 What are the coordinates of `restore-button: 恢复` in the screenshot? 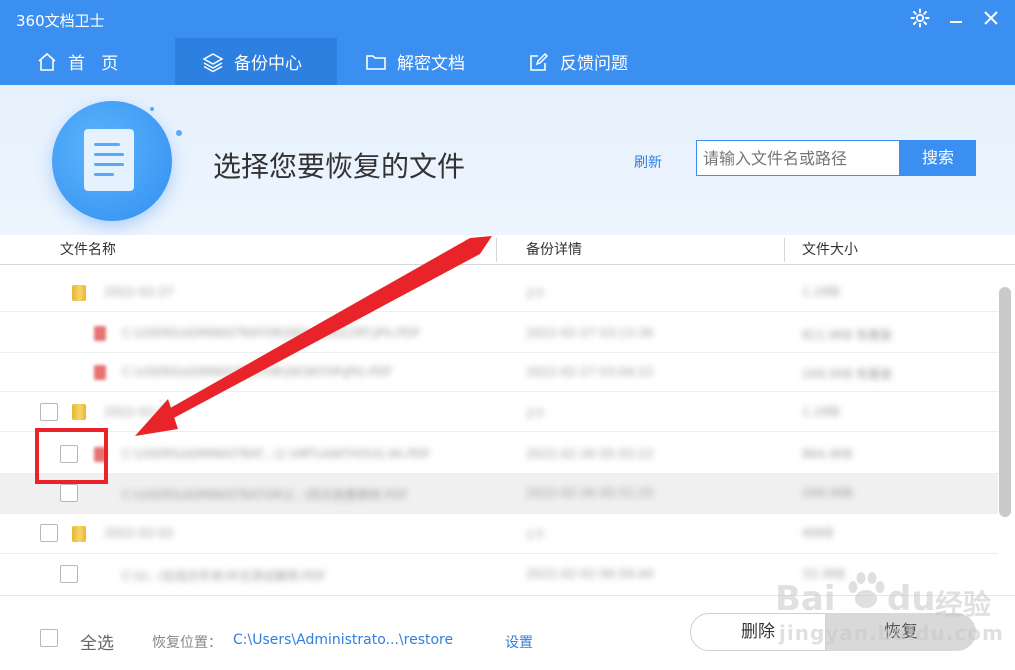 It's located at (901, 632).